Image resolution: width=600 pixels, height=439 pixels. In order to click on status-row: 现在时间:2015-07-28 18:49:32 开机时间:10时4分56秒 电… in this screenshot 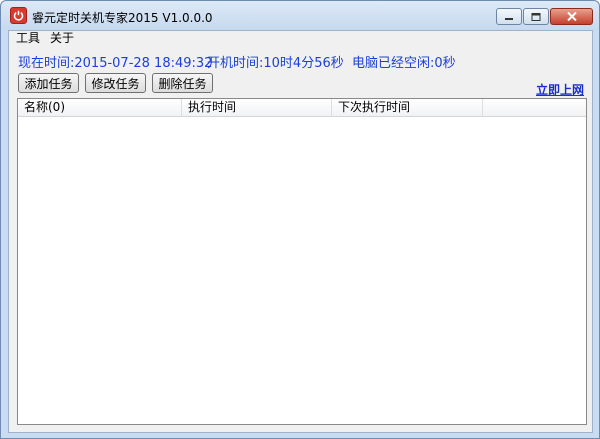, I will do `click(298, 61)`.